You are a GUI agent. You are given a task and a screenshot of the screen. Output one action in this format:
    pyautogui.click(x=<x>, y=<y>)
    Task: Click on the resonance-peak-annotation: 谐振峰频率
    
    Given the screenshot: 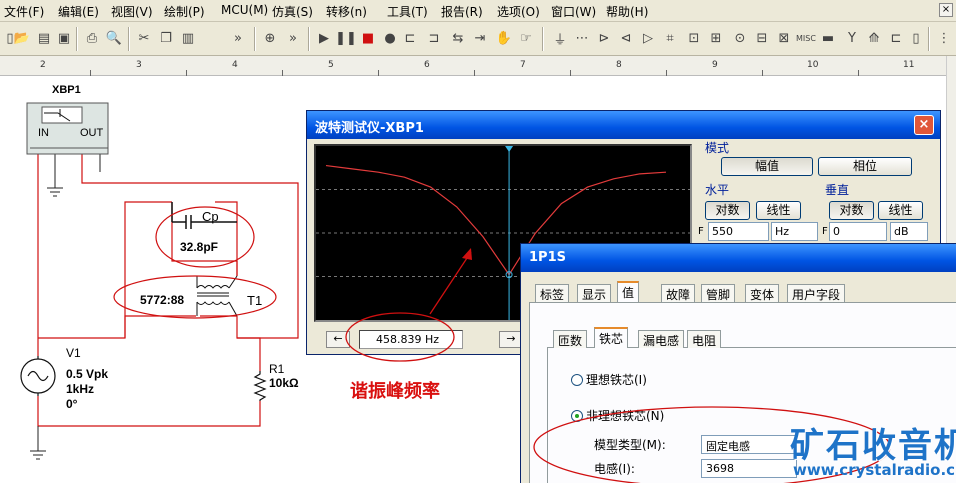 What is the action you would take?
    pyautogui.click(x=395, y=391)
    